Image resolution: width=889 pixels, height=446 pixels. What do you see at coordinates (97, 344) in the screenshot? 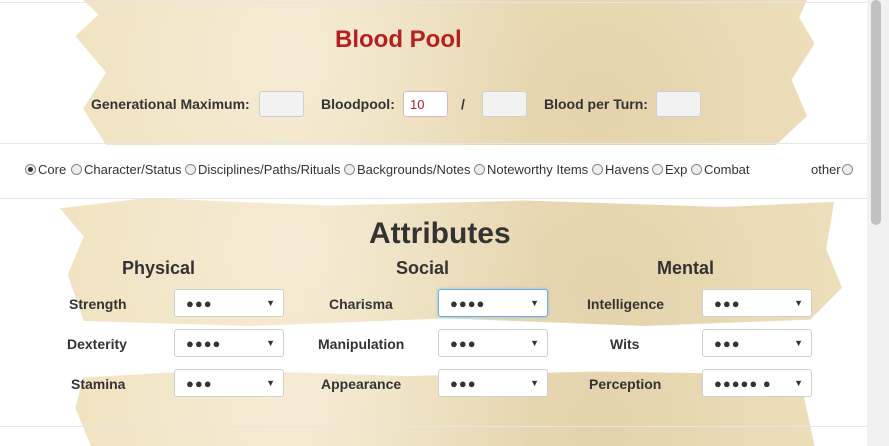
I see `dexterity-label: Dexterity` at bounding box center [97, 344].